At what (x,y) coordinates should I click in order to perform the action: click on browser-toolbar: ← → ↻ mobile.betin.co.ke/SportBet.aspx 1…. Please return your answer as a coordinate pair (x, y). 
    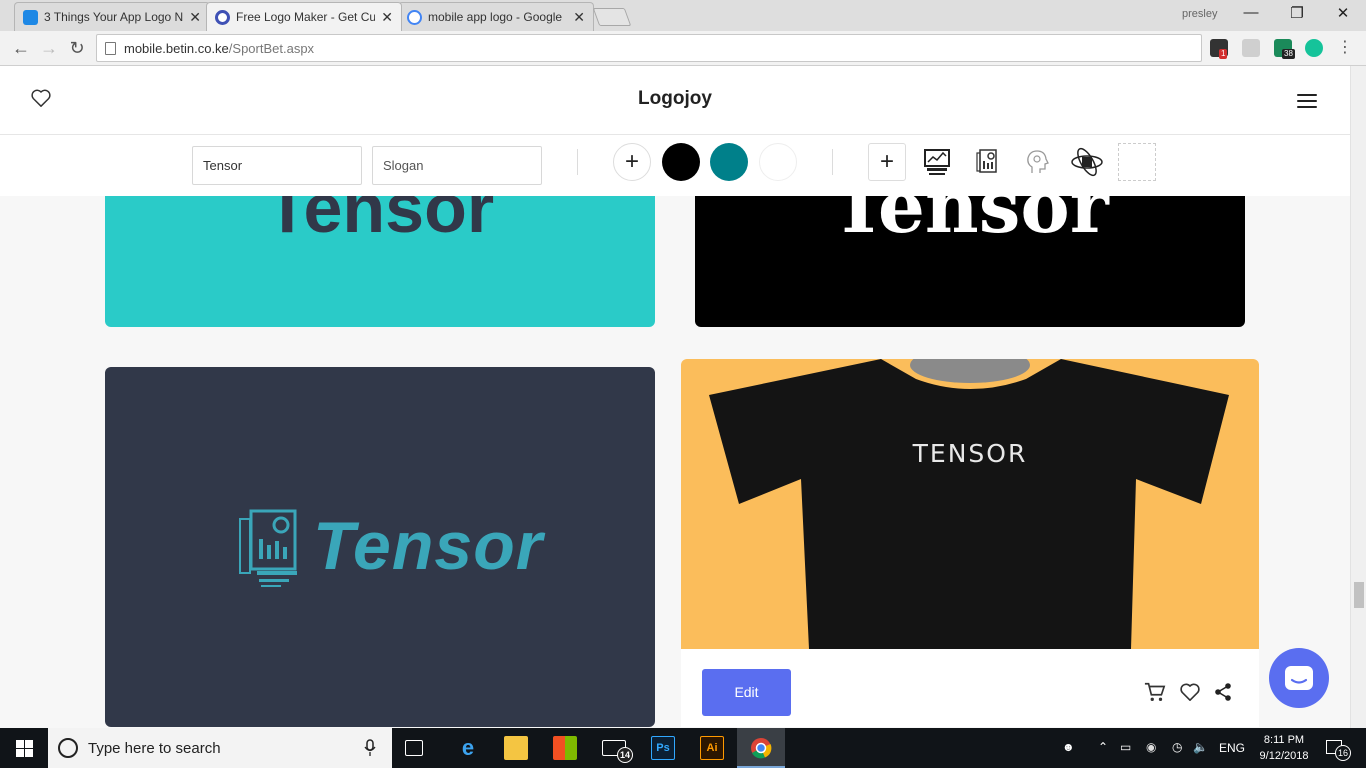
    Looking at the image, I should click on (683, 48).